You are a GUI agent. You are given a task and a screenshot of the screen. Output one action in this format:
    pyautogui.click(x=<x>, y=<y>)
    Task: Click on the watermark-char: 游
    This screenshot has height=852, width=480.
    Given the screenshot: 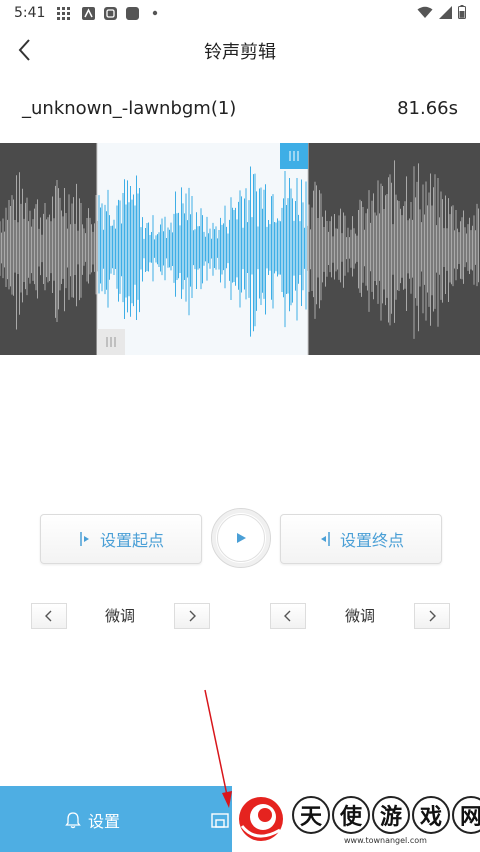 What is the action you would take?
    pyautogui.click(x=391, y=815)
    